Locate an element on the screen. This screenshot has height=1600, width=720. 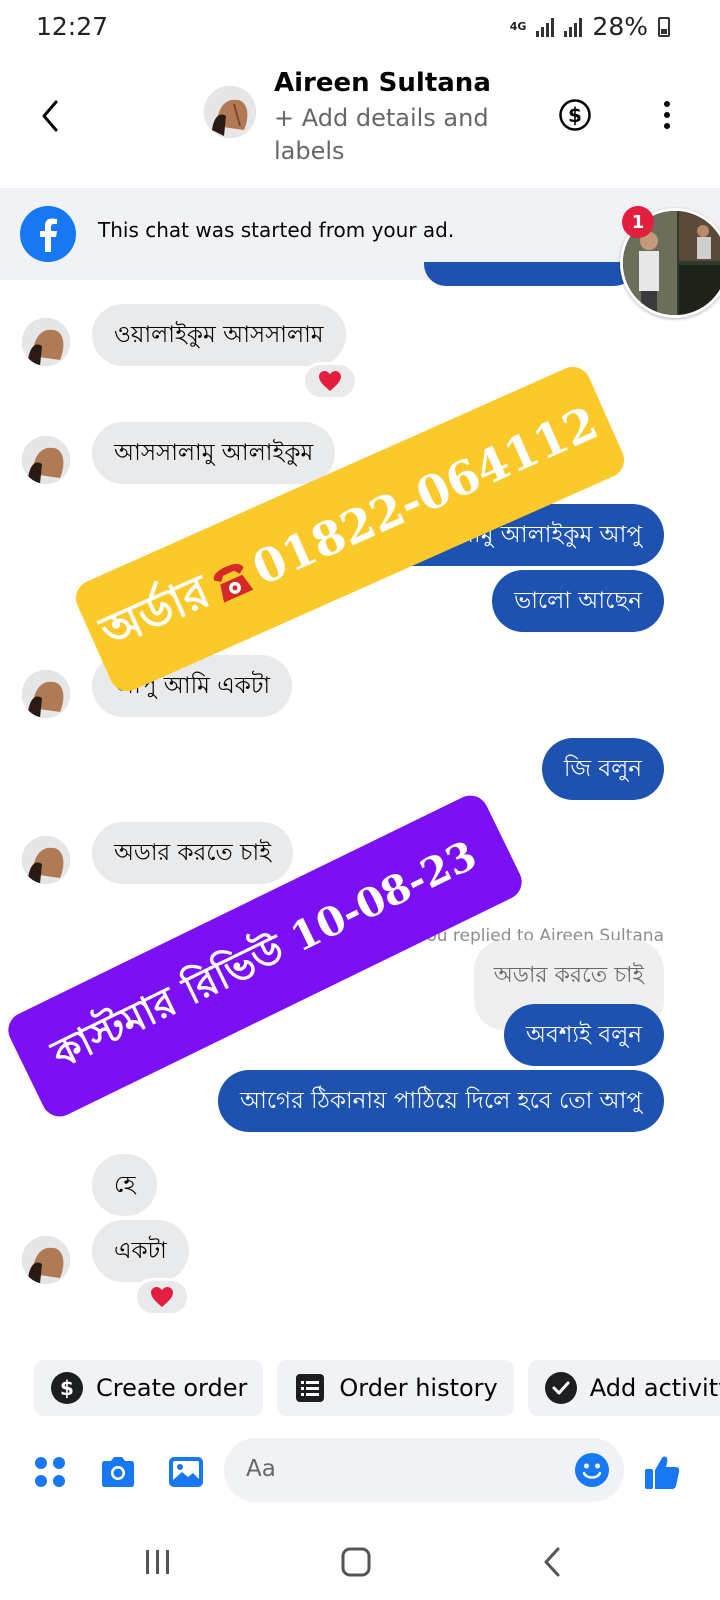
menu-grid-button is located at coordinates (50, 1472).